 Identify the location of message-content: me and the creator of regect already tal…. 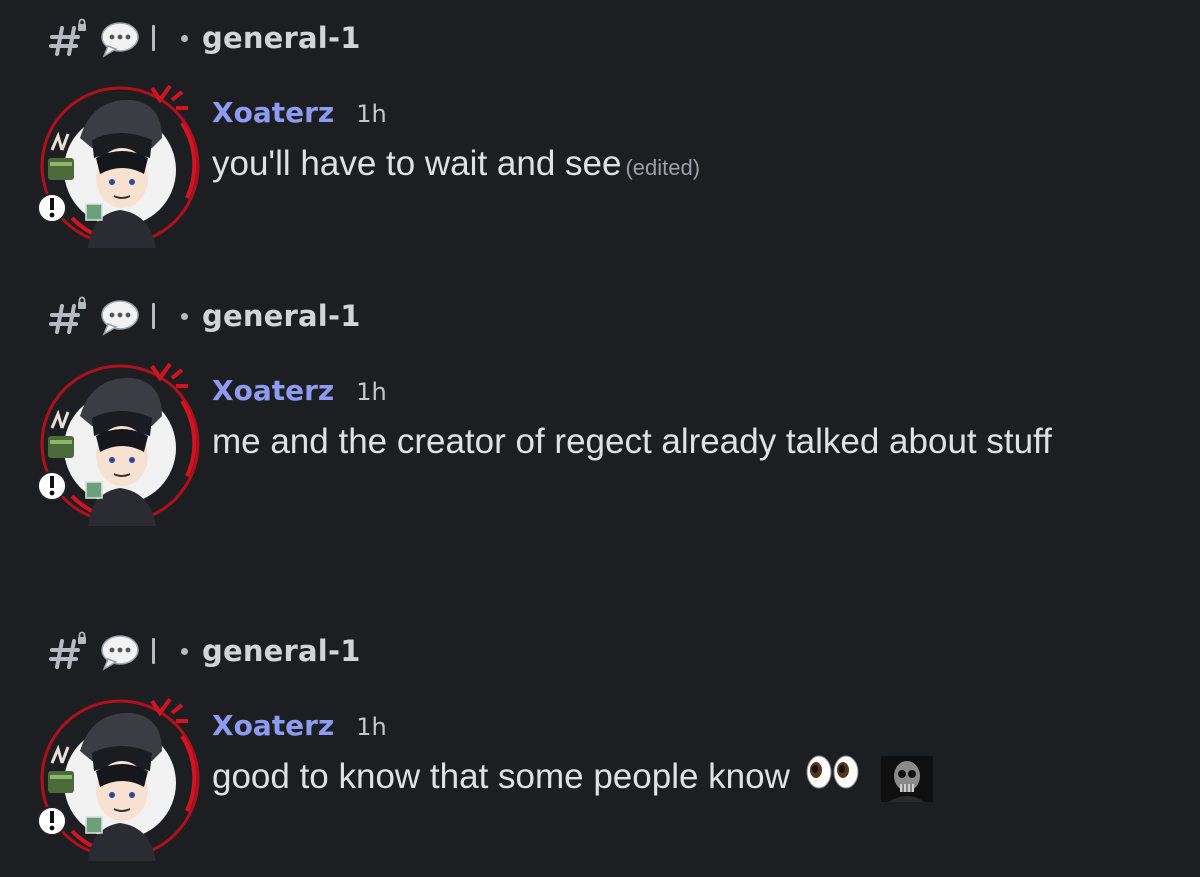
(676, 441).